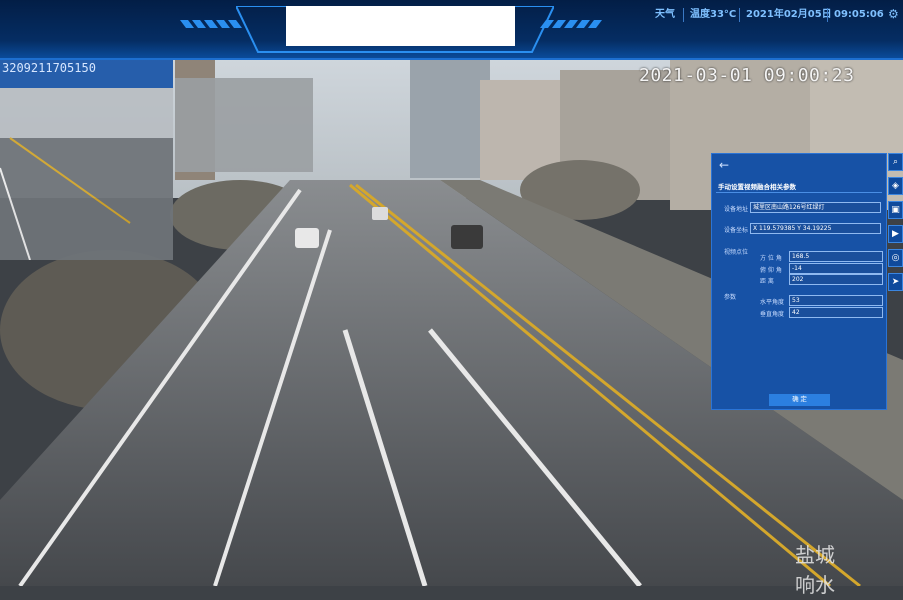  I want to click on gear-icon: ⚙, so click(893, 14).